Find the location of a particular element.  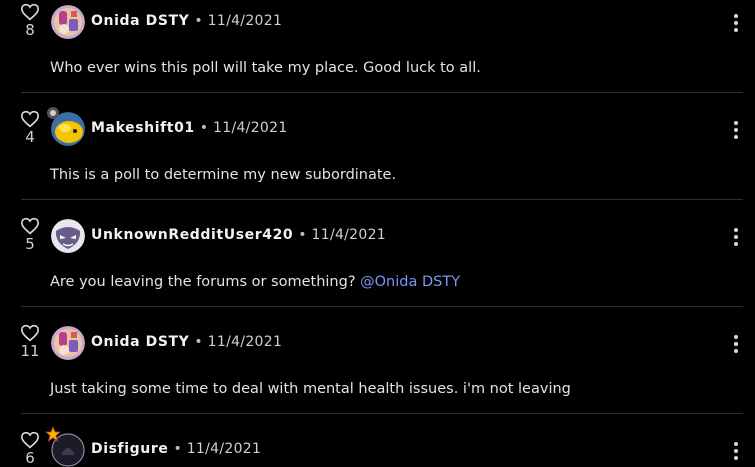

like-count: 6 is located at coordinates (30, 458).